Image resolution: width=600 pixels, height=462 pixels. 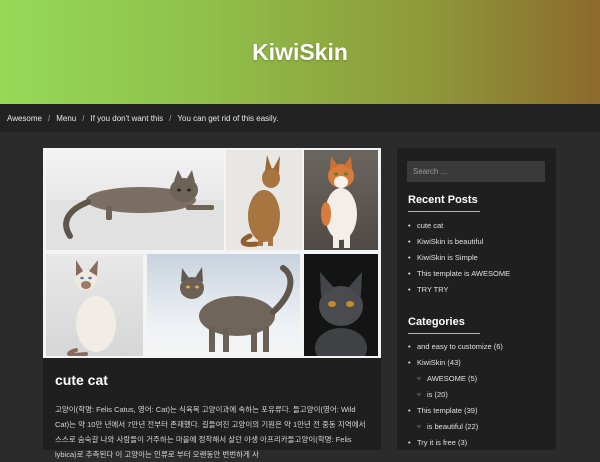 What do you see at coordinates (436, 322) in the screenshot?
I see `categories-heading: Categories` at bounding box center [436, 322].